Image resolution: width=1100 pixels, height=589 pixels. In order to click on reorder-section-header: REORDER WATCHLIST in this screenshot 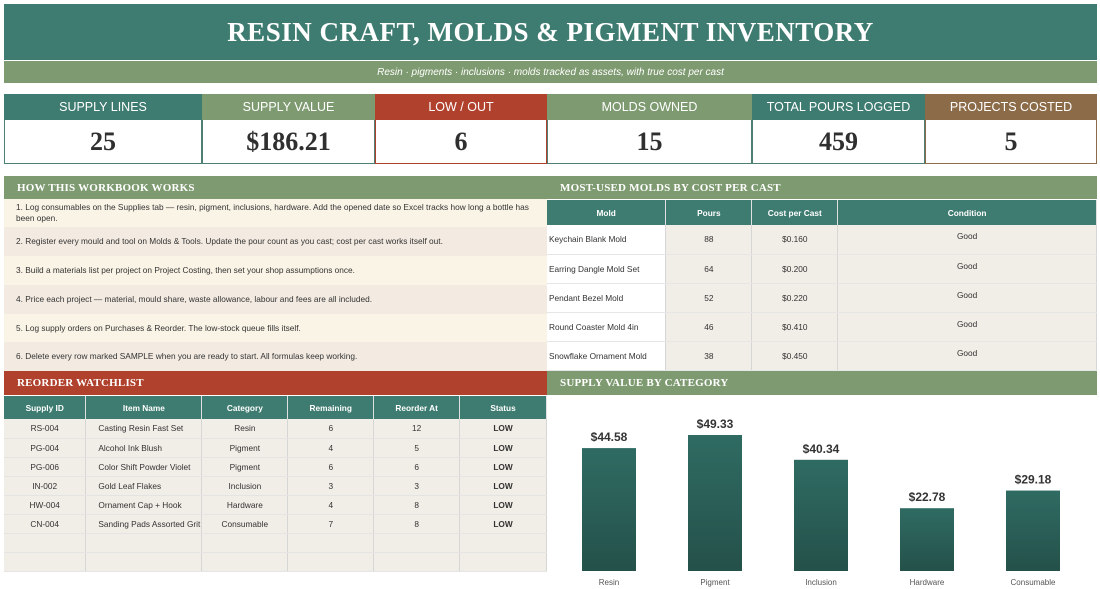, I will do `click(275, 383)`.